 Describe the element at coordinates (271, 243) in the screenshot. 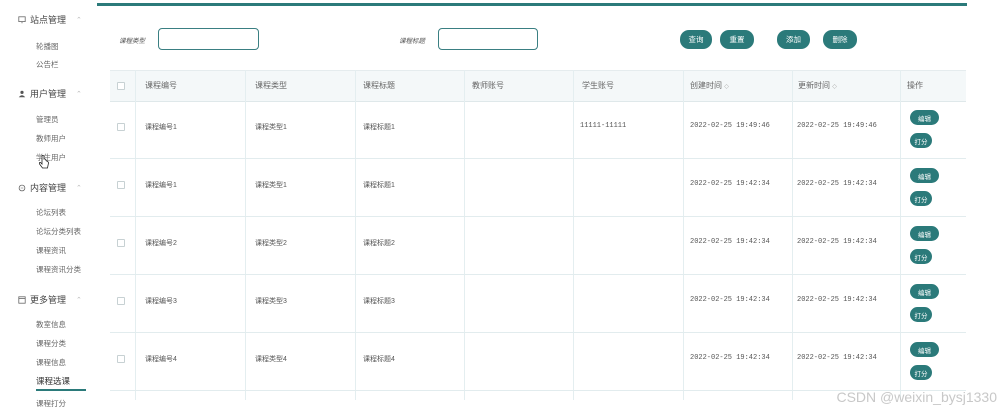

I see `cell-course-type: 课程类型2` at that location.